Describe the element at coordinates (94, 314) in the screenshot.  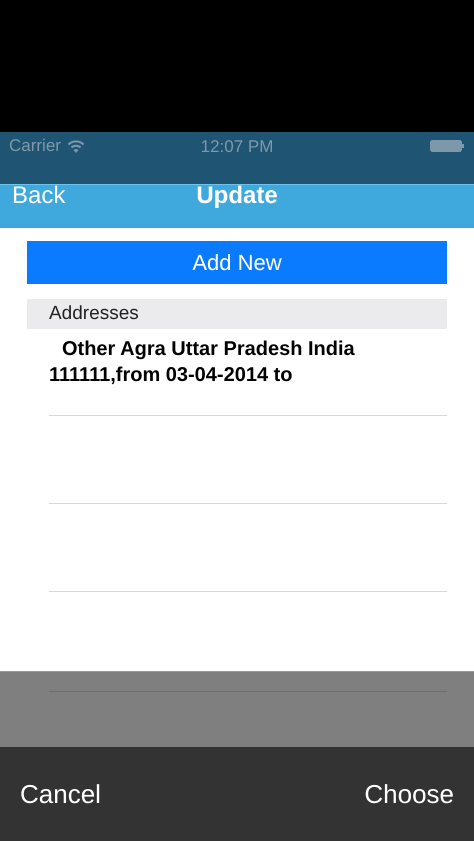
I see `section-title: Addresses` at that location.